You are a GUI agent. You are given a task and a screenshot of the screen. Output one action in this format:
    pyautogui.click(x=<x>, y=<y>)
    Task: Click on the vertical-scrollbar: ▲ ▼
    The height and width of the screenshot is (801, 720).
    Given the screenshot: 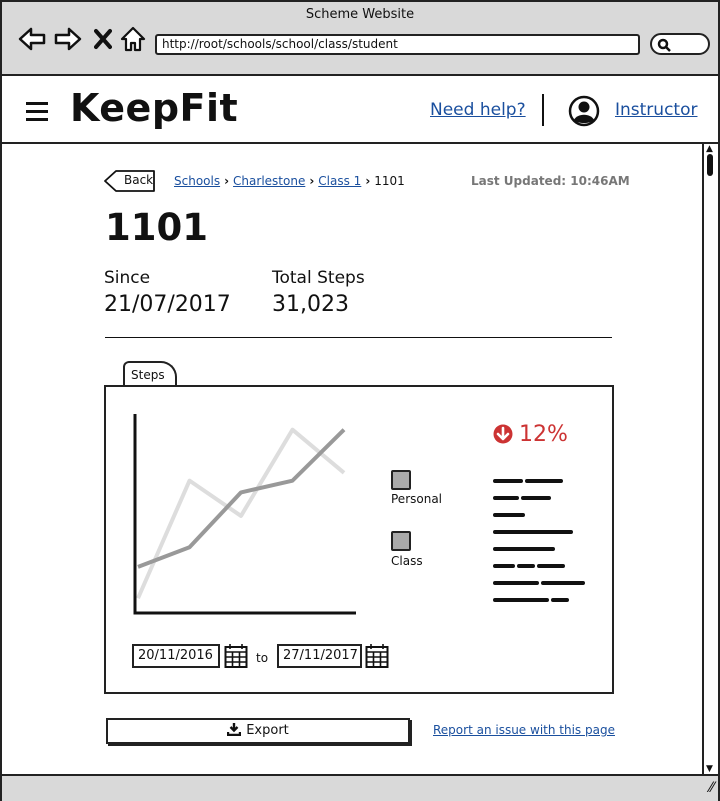 What is the action you would take?
    pyautogui.click(x=710, y=459)
    